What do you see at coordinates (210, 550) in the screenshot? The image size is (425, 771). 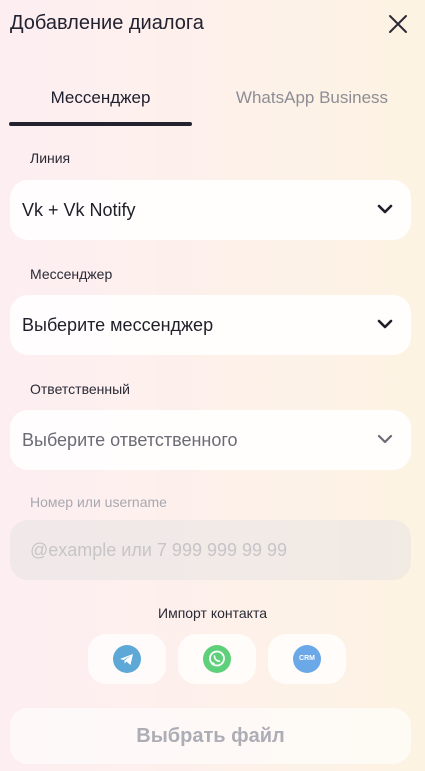 I see `contact-input` at bounding box center [210, 550].